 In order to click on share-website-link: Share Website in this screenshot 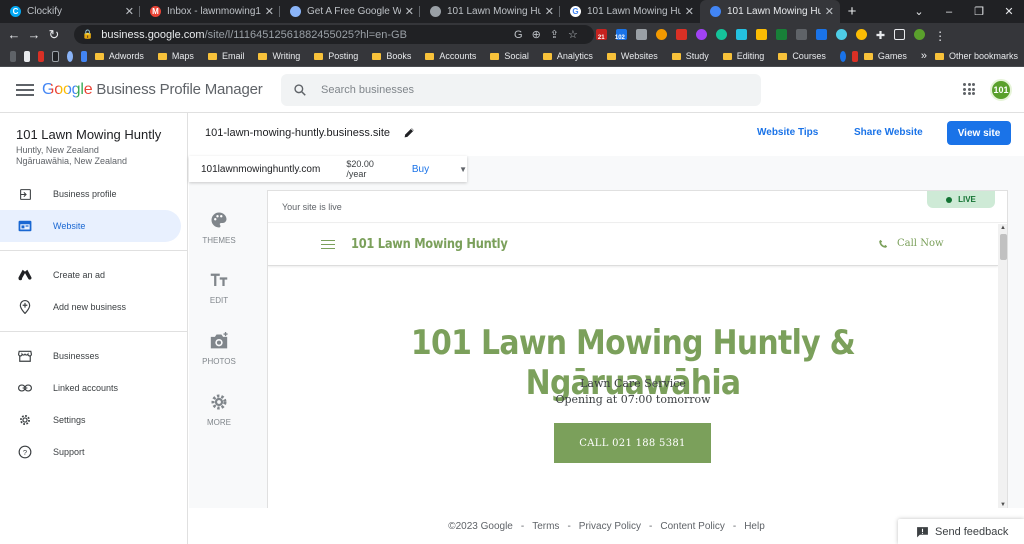, I will do `click(888, 132)`.